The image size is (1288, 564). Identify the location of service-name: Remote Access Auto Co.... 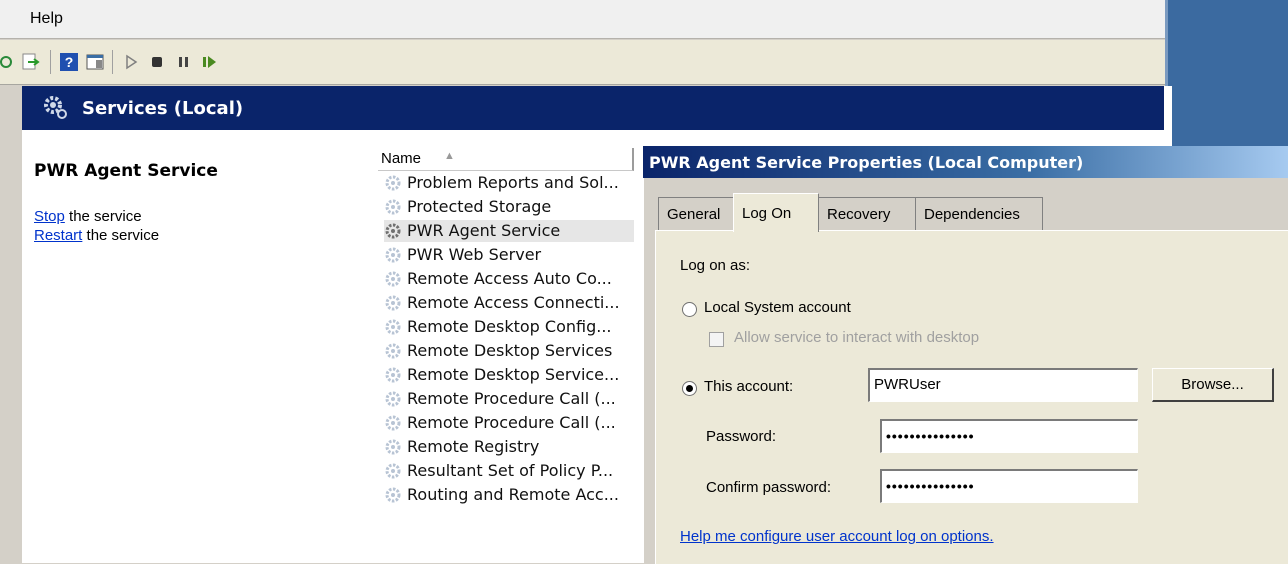
(509, 278).